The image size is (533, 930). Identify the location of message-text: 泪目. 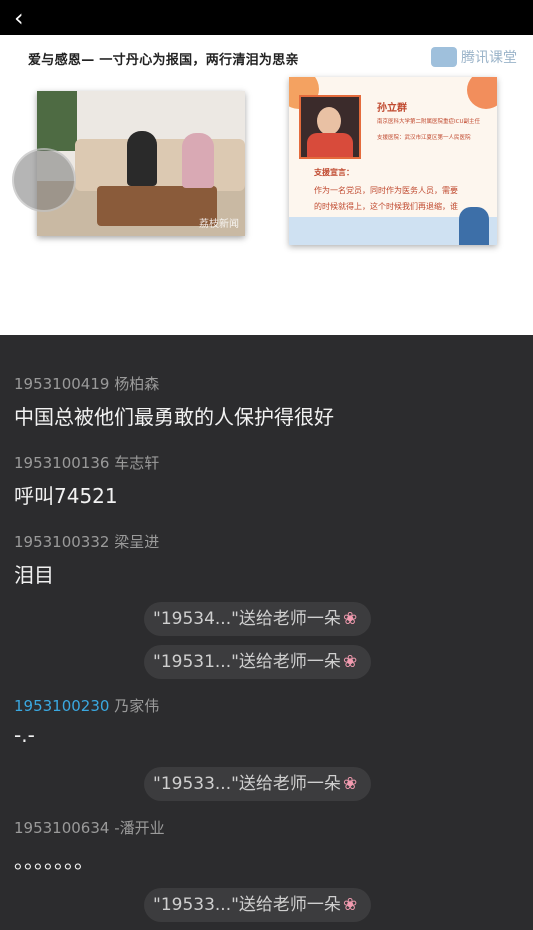
(34, 575).